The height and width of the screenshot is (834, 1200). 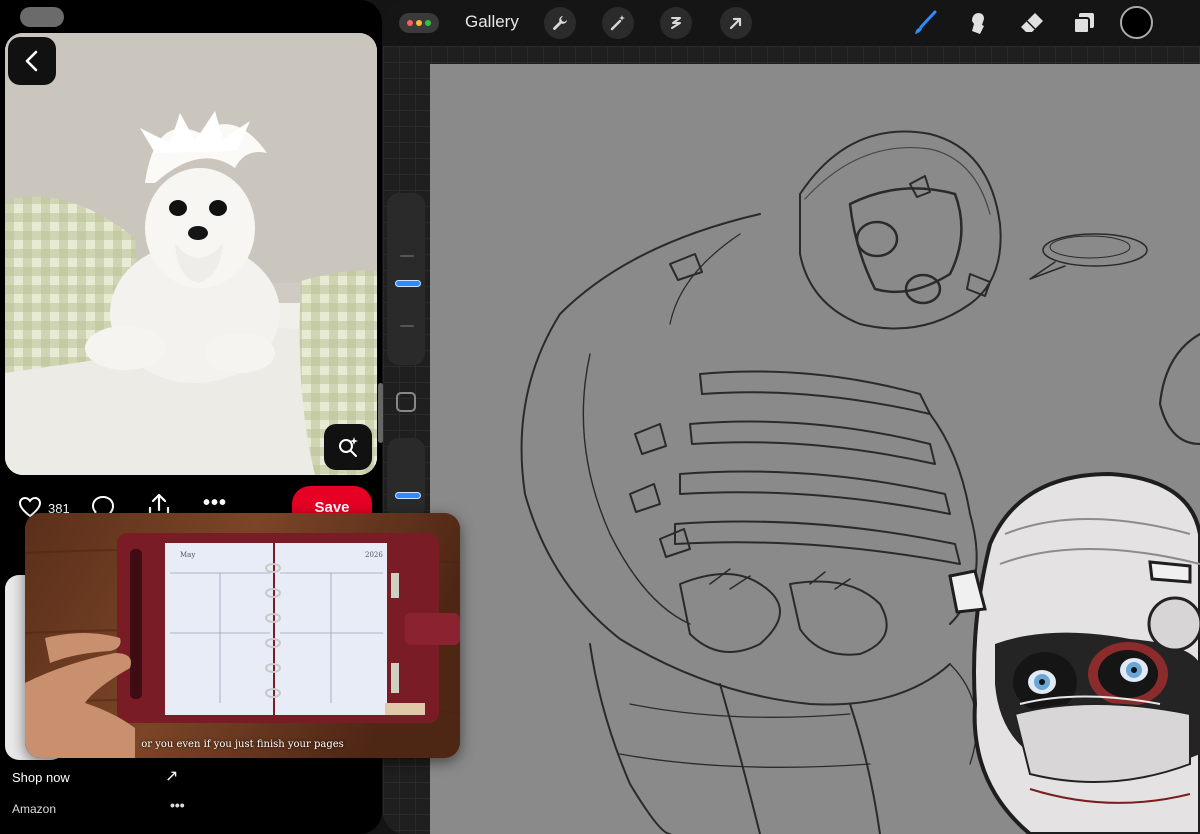 I want to click on actions-button, so click(x=560, y=23).